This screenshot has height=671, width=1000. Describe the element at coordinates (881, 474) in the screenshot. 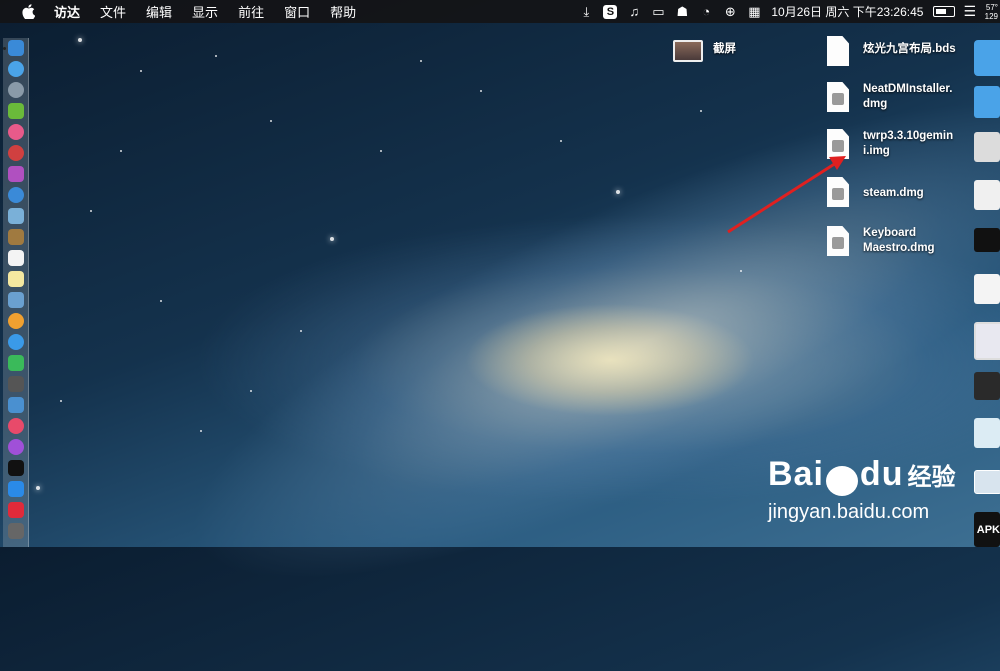

I see `watermark-brand-mid: du` at that location.